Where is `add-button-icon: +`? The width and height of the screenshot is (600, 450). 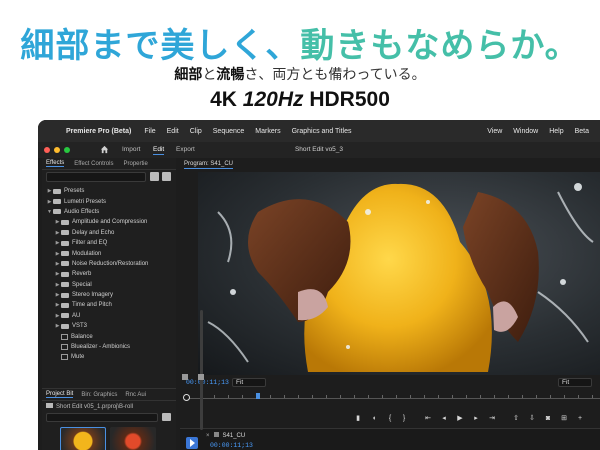
add-button-icon: + is located at coordinates (580, 419).